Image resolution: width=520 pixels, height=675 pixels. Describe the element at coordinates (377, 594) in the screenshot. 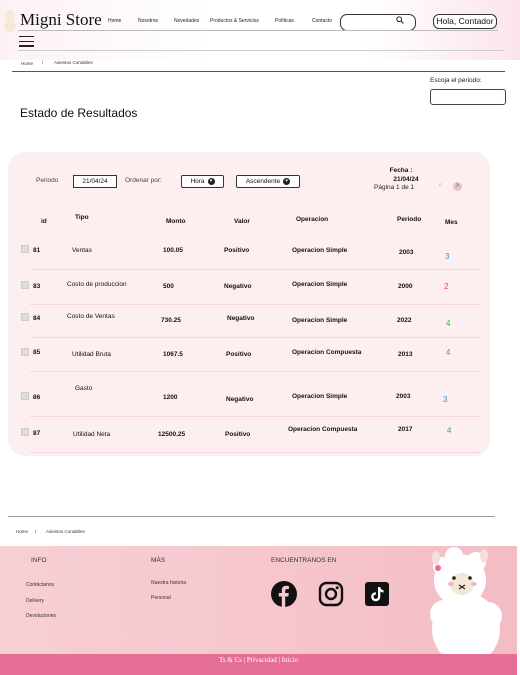

I see `tiktok-icon` at that location.